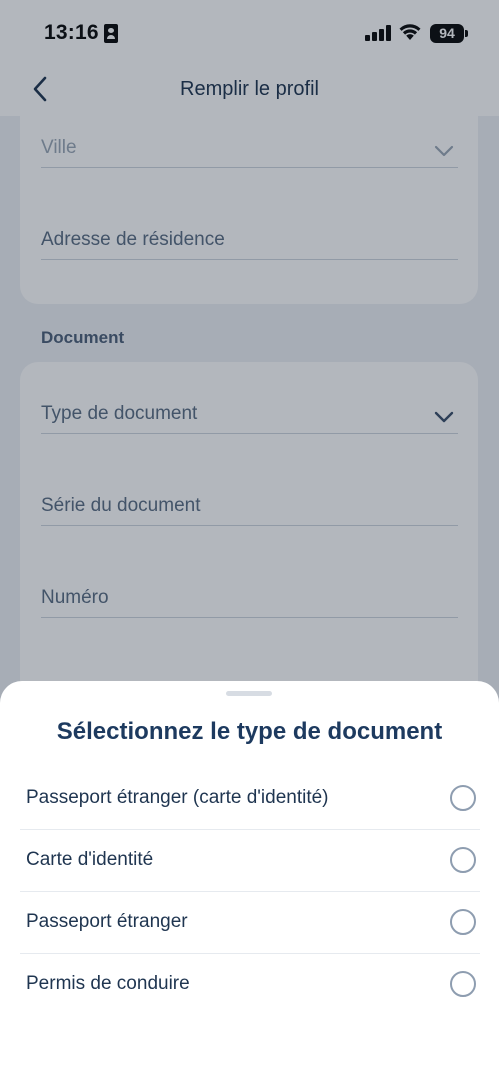  I want to click on option-foreign-passport-id-card: Passeport étranger (carte d'identité), so click(250, 799).